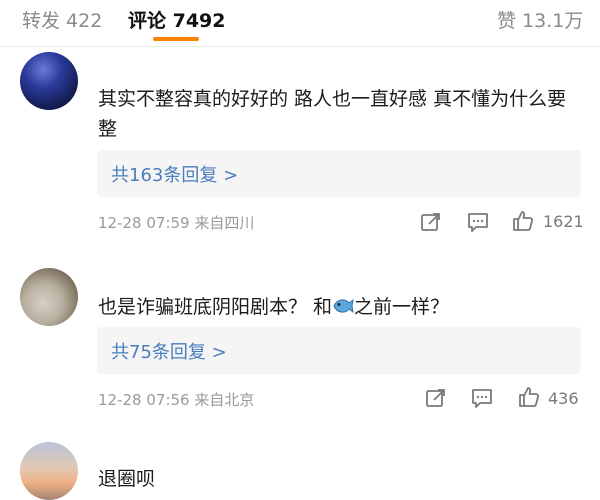 Image resolution: width=600 pixels, height=500 pixels. What do you see at coordinates (402, 307) in the screenshot?
I see `comment-text-part: 之前一样？` at bounding box center [402, 307].